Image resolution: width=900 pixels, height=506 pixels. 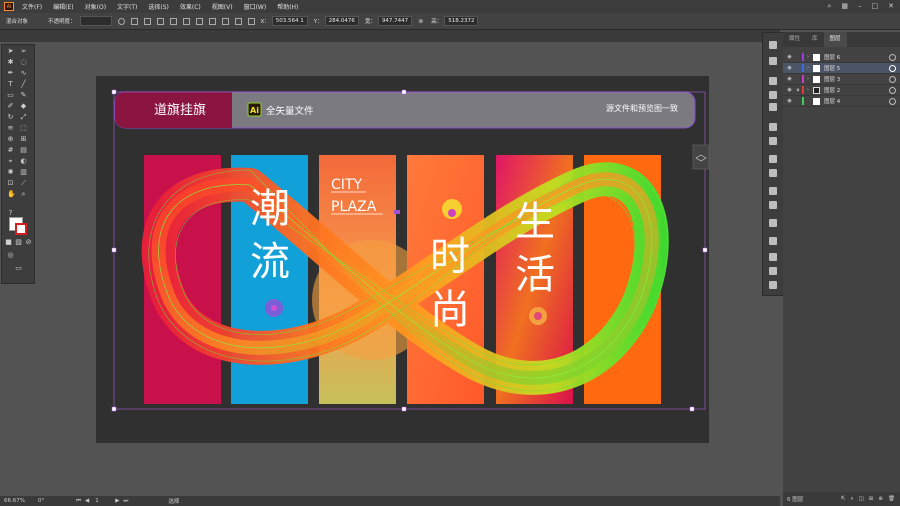 What do you see at coordinates (538, 316) in the screenshot?
I see `flower-decor-icon` at bounding box center [538, 316].